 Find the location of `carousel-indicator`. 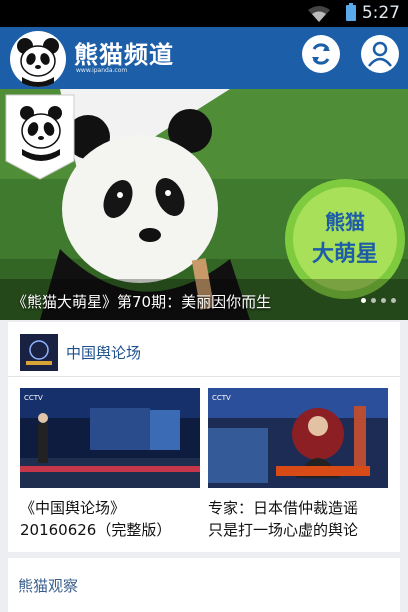

carousel-indicator is located at coordinates (376, 297).